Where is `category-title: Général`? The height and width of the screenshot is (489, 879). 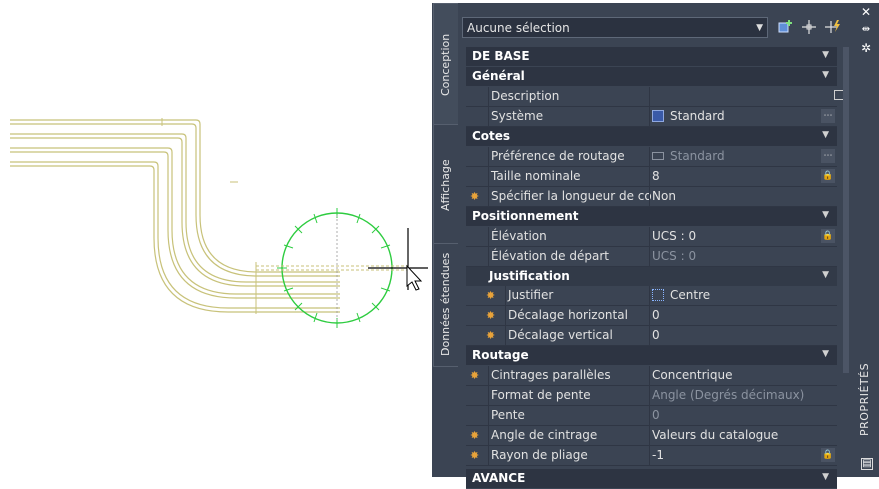
category-title: Général is located at coordinates (498, 76).